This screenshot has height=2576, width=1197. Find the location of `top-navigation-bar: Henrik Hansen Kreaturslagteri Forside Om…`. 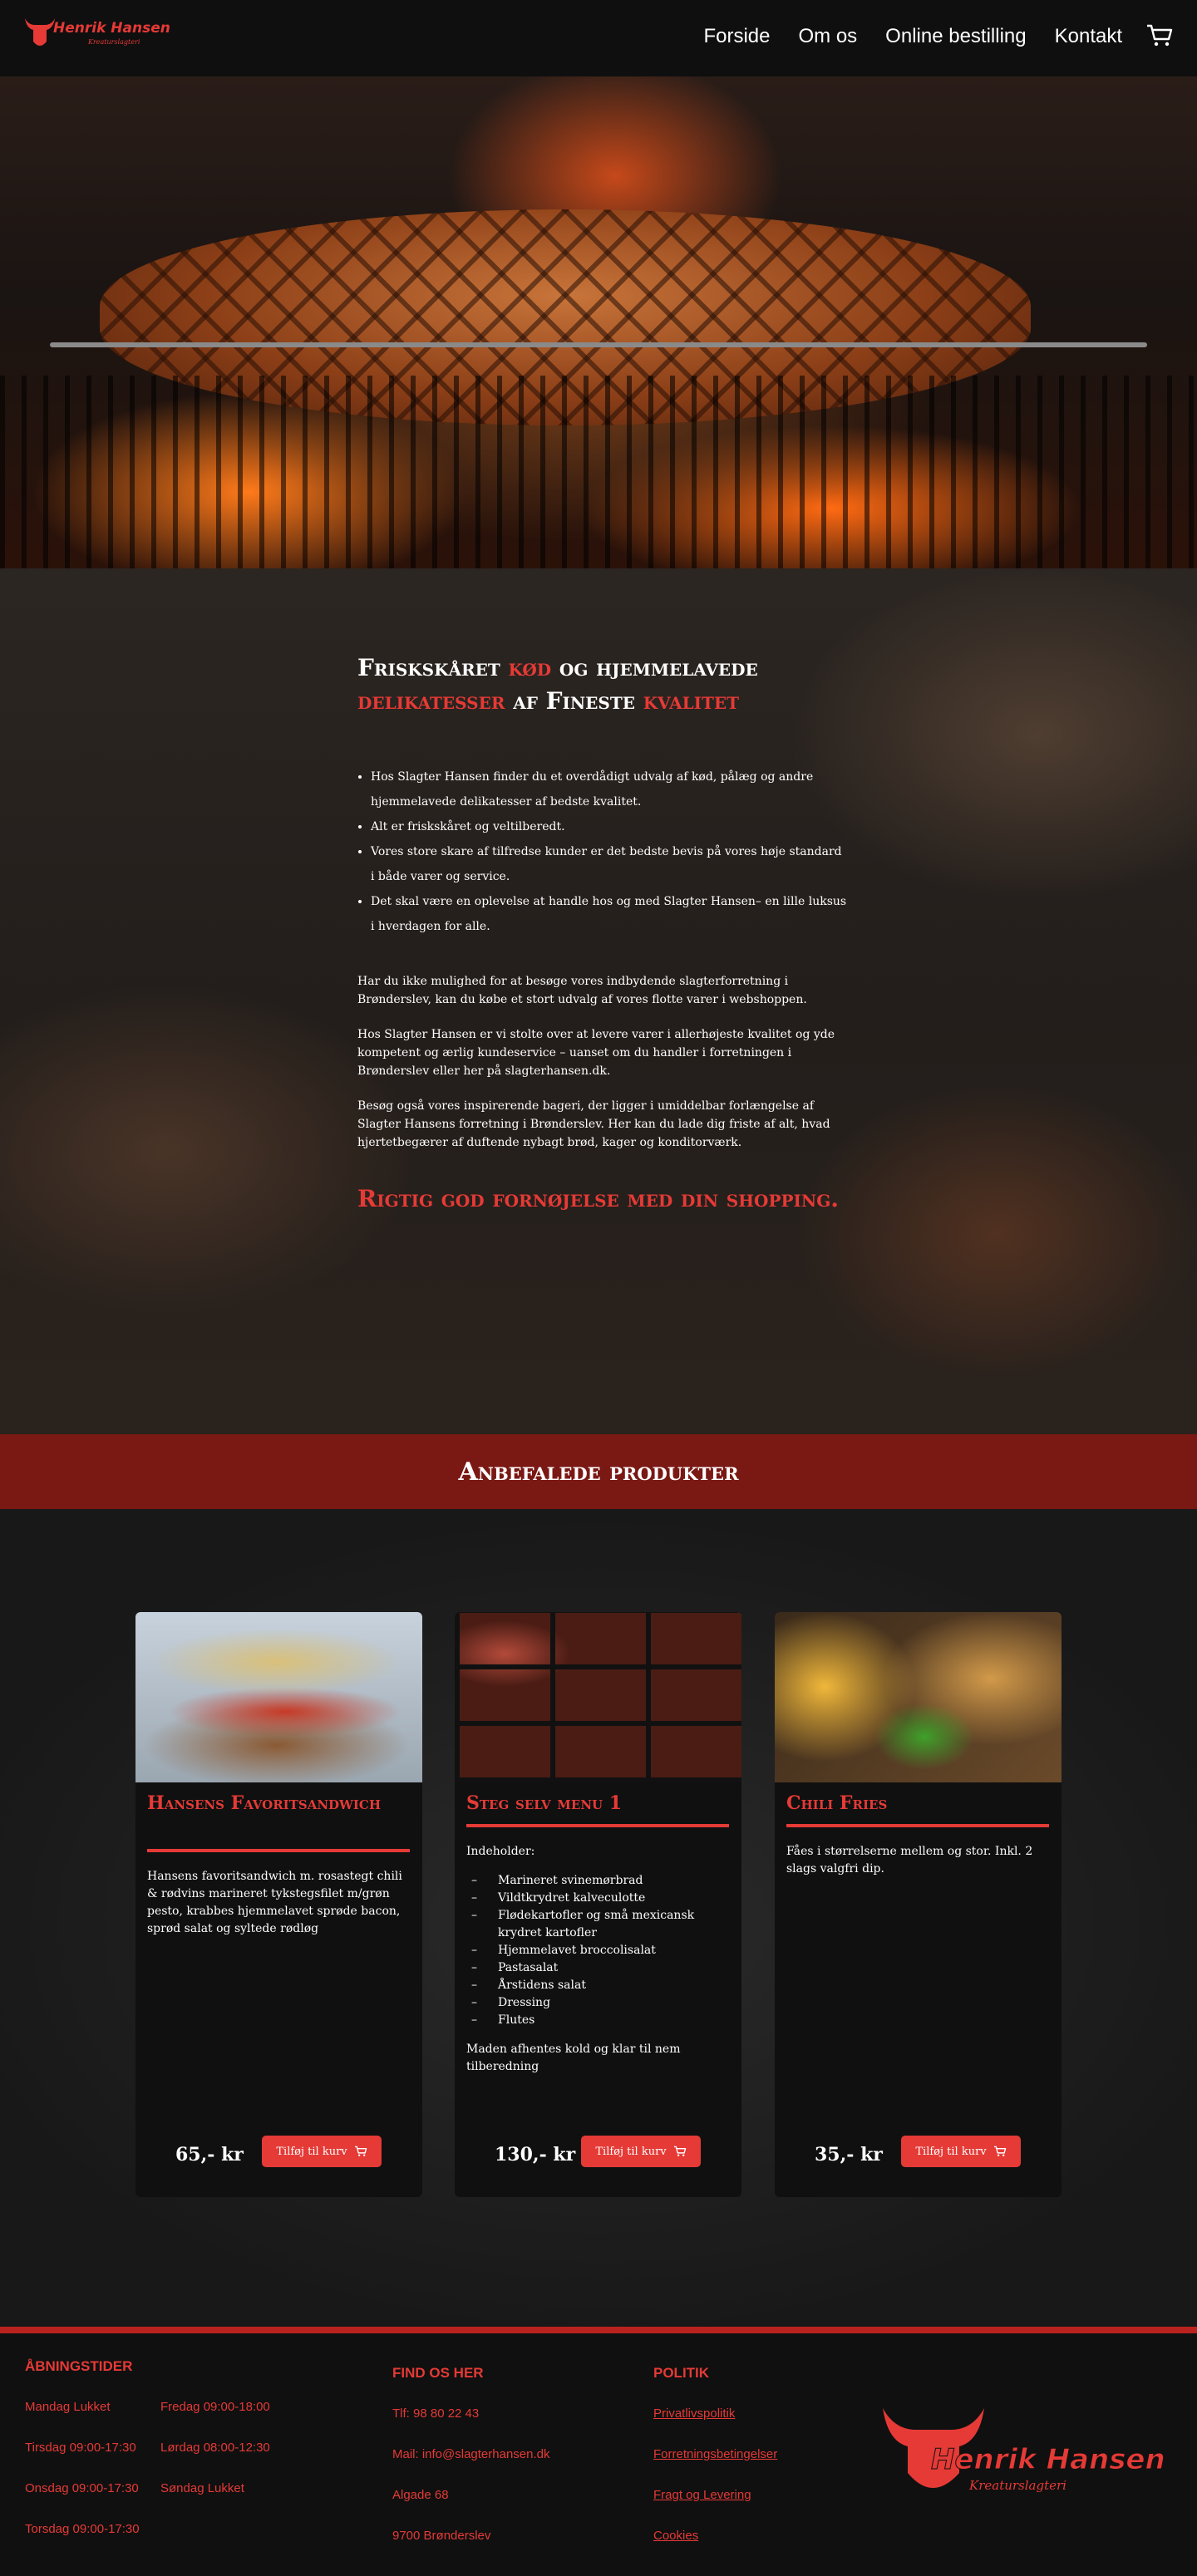

top-navigation-bar: Henrik Hansen Kreaturslagteri Forside Om… is located at coordinates (598, 38).